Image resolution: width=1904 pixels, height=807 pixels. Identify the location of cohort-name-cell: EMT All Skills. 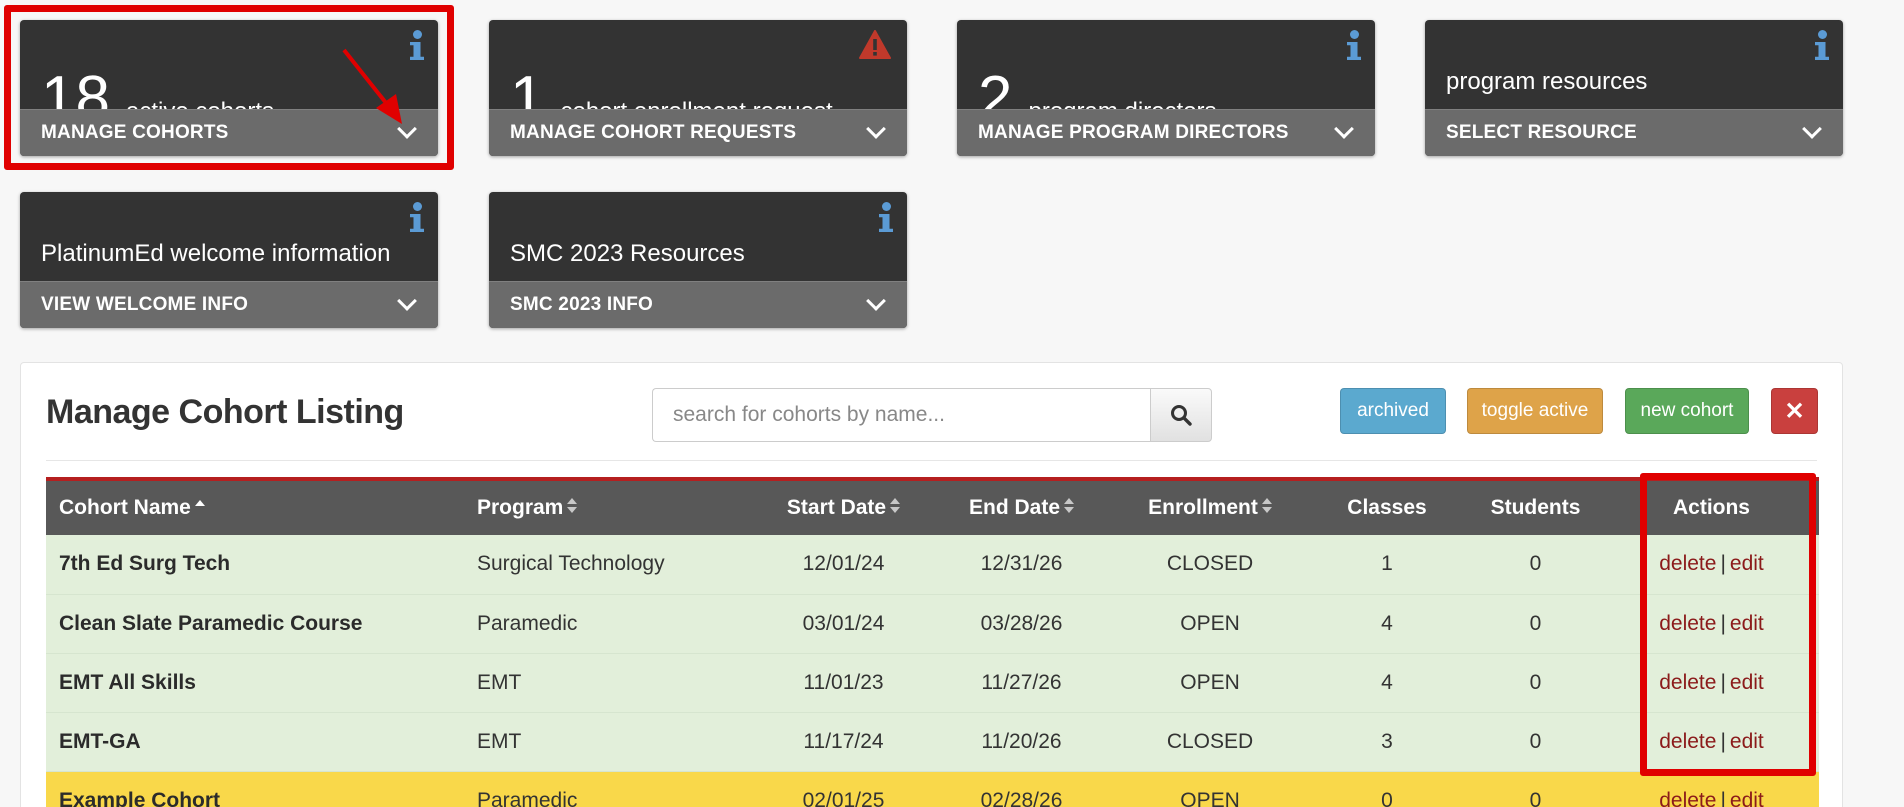
(255, 683).